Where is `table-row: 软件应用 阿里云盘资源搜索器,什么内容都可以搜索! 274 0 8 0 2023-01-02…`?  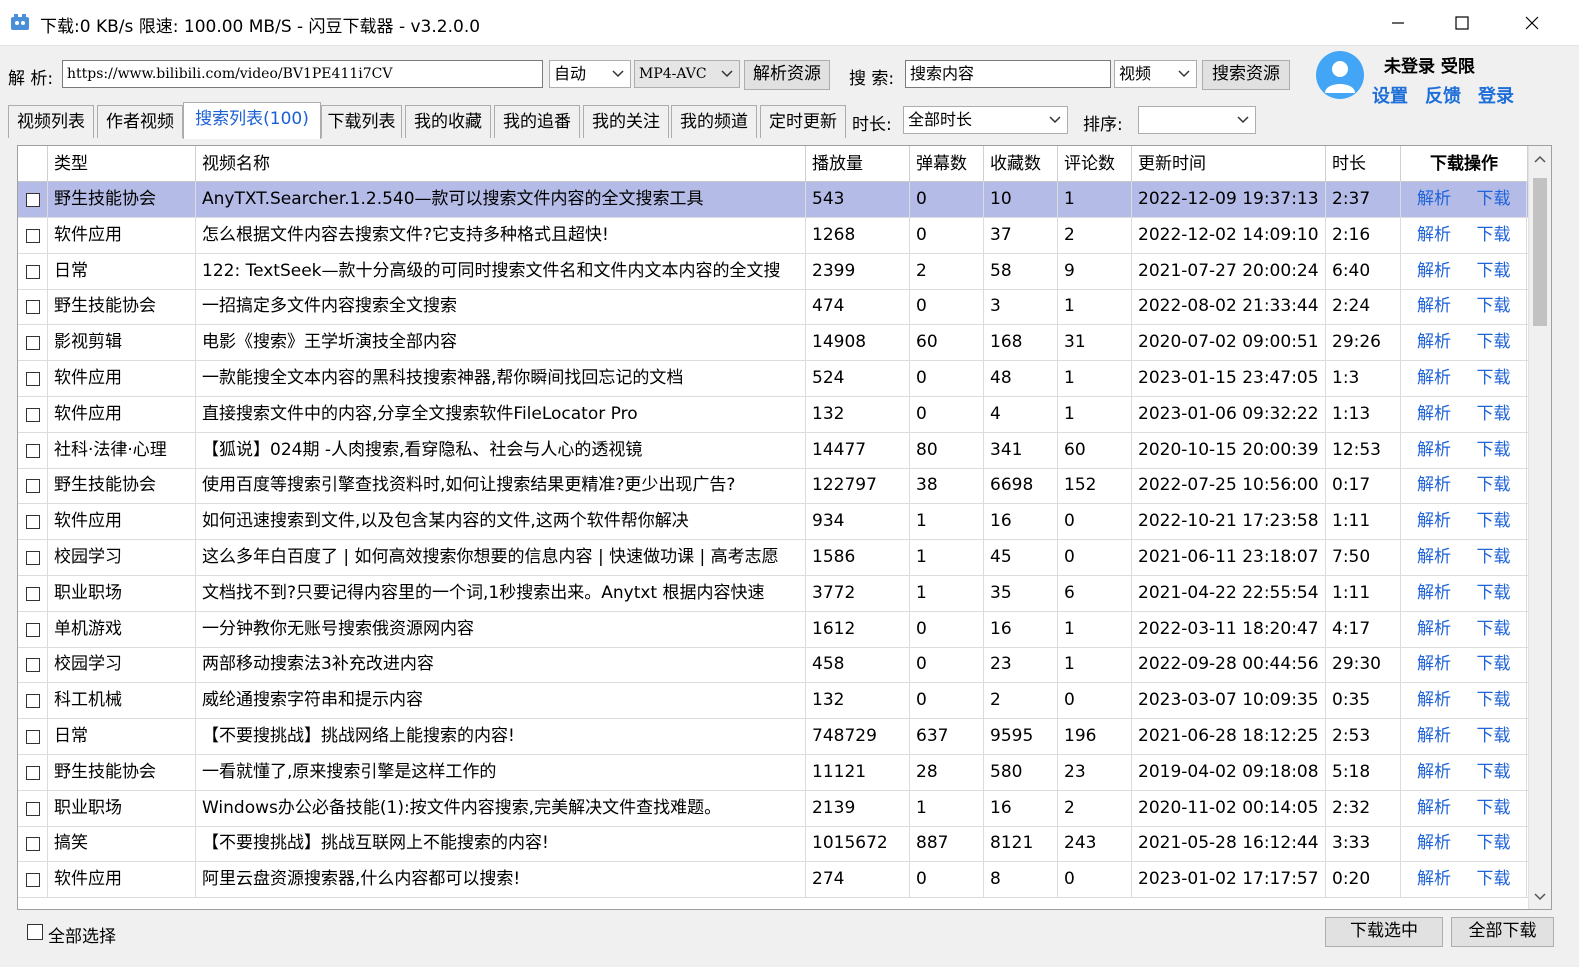 table-row: 软件应用 阿里云盘资源搜索器,什么内容都可以搜索! 274 0 8 0 2023-01-02… is located at coordinates (773, 880).